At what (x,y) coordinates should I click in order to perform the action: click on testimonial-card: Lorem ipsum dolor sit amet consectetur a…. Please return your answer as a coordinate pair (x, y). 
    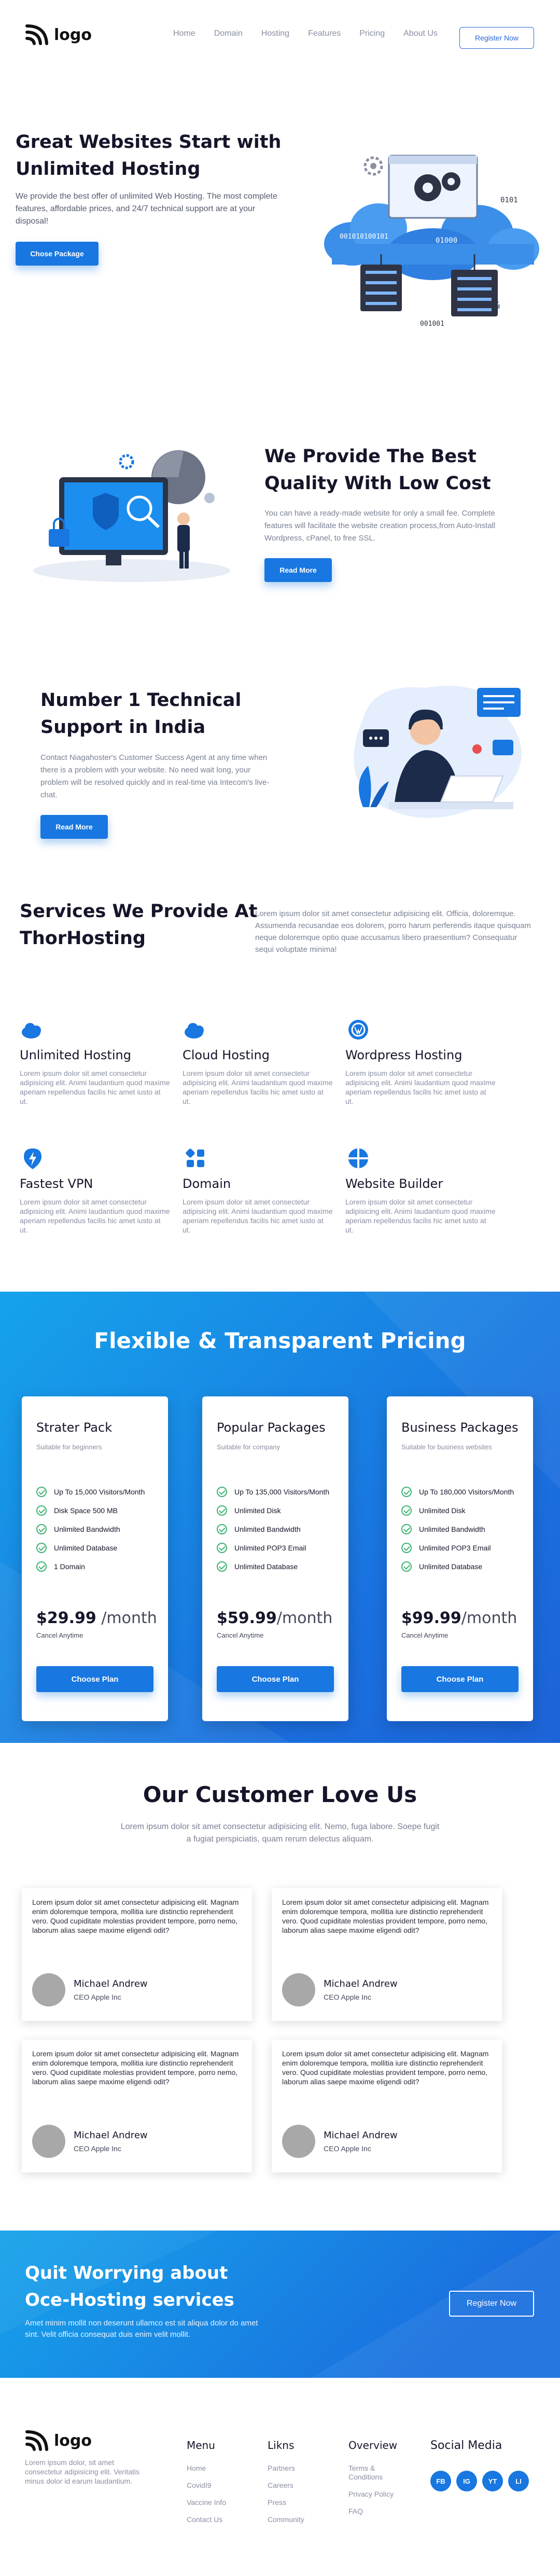
    Looking at the image, I should click on (387, 2106).